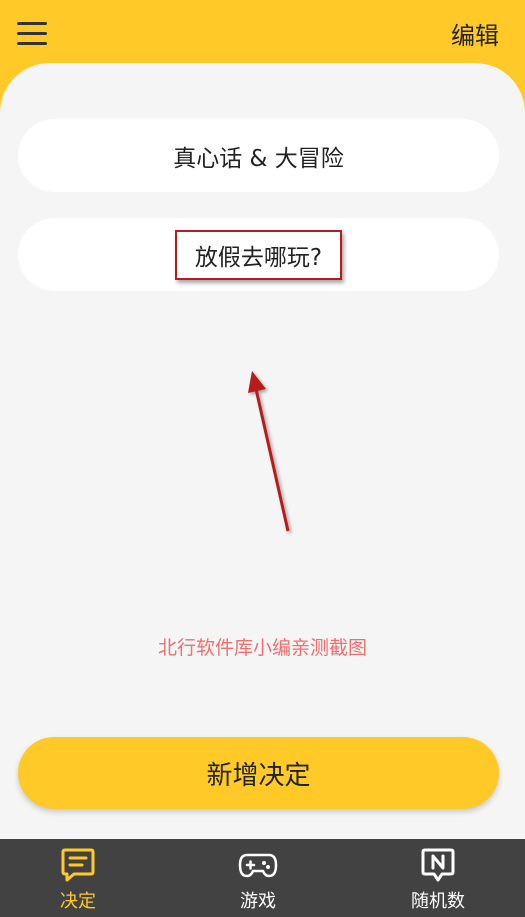  I want to click on nav-item-decide: 决定, so click(78, 878).